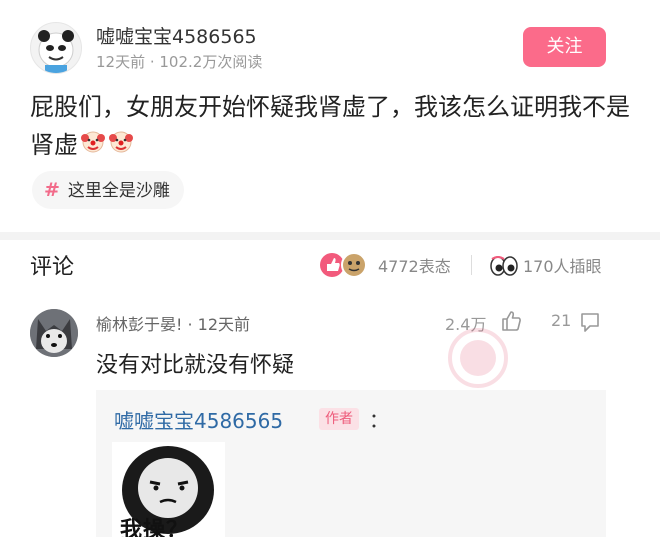 This screenshot has width=660, height=537. What do you see at coordinates (330, 236) in the screenshot?
I see `section-divider` at bounding box center [330, 236].